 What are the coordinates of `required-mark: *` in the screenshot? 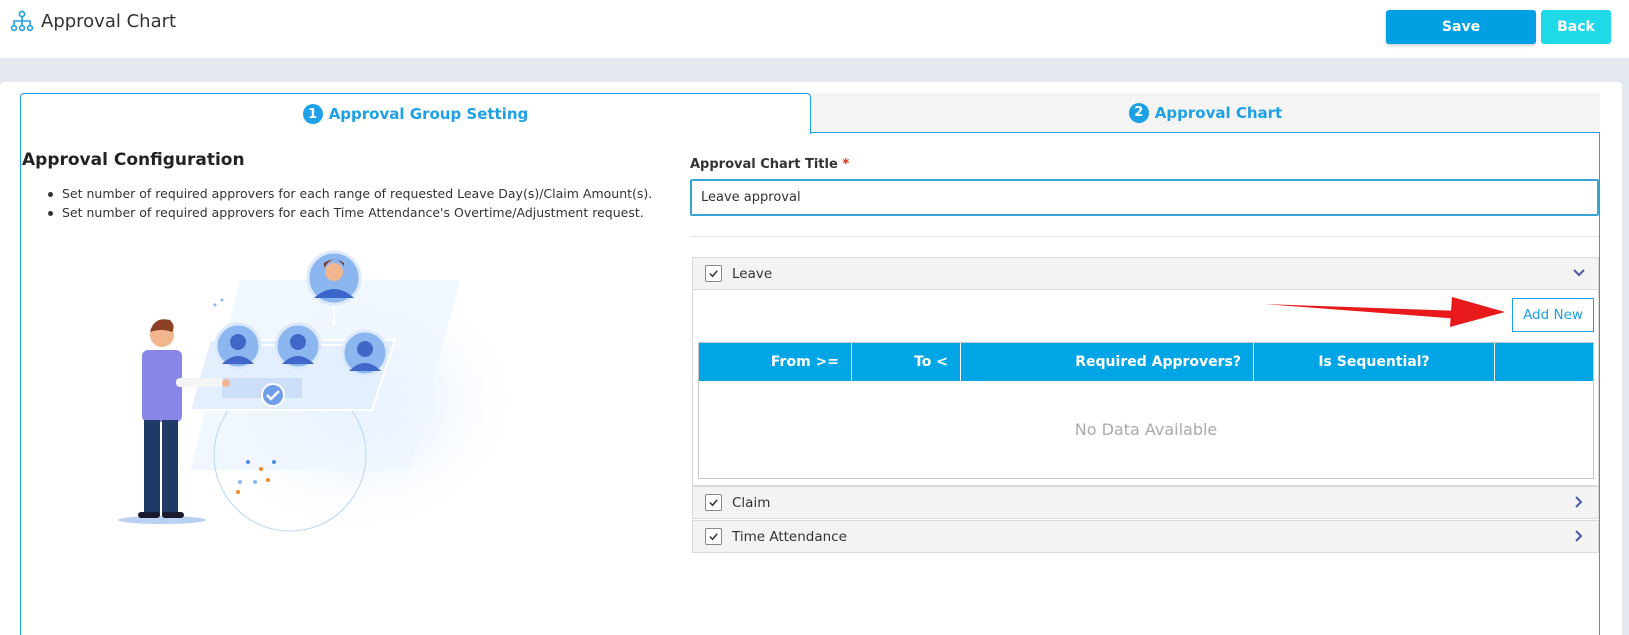 It's located at (846, 164).